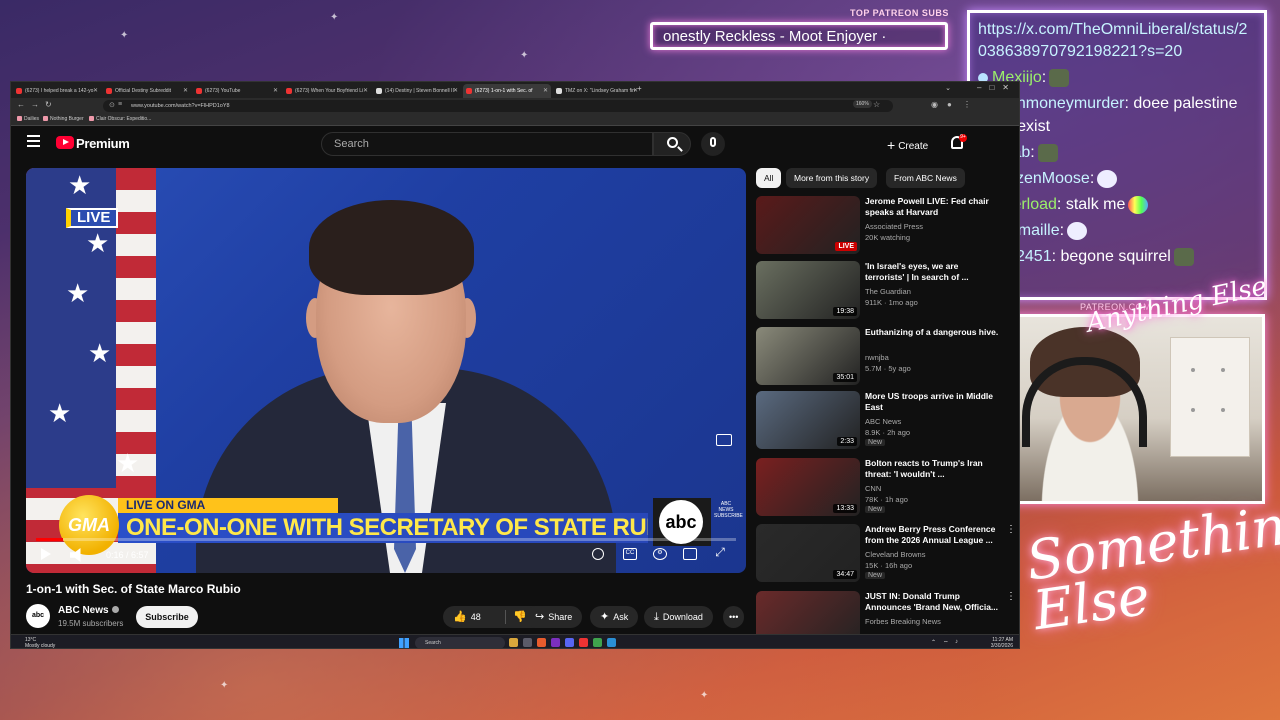 The width and height of the screenshot is (1280, 720). Describe the element at coordinates (724, 440) in the screenshot. I see `miniplayer-icon` at that location.